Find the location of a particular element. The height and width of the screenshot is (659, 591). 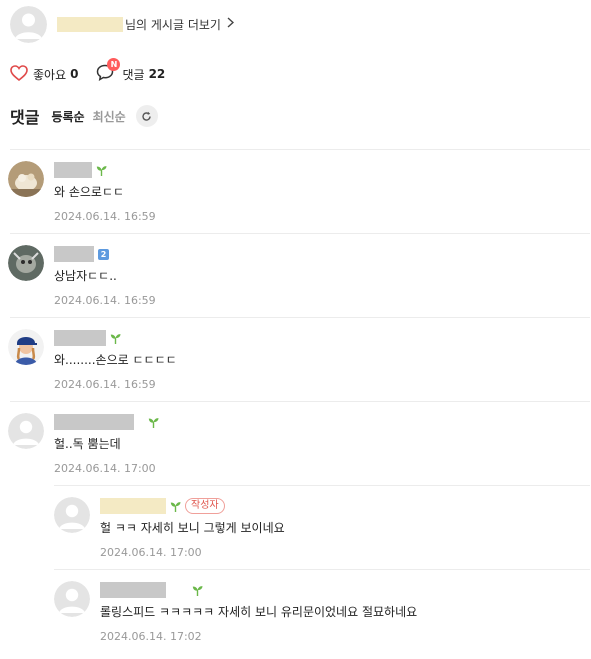

refresh-icon is located at coordinates (146, 116).